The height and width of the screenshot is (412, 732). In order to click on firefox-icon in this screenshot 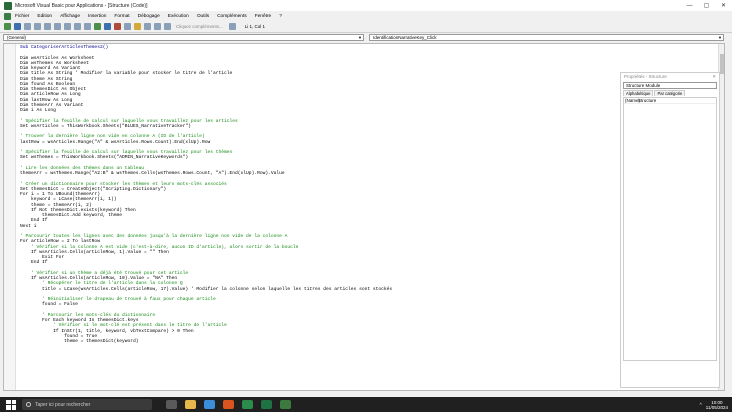, I will do `click(228, 404)`.